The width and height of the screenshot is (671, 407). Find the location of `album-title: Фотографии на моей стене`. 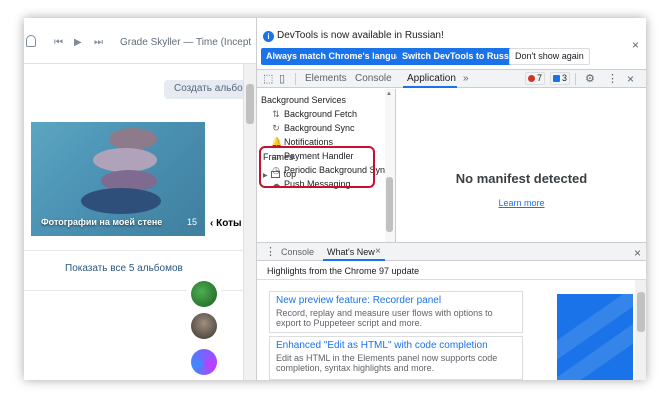

album-title: Фотографии на моей стене is located at coordinates (102, 222).